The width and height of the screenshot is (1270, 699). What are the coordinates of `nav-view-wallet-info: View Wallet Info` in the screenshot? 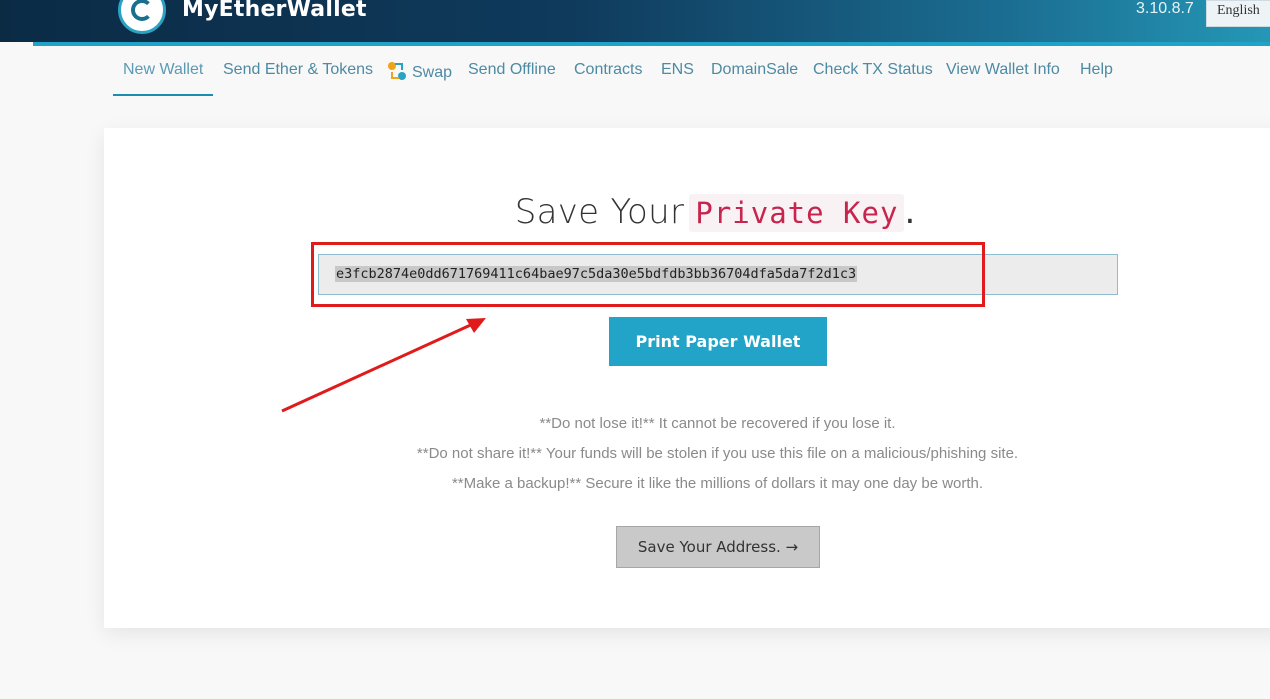 It's located at (1003, 70).